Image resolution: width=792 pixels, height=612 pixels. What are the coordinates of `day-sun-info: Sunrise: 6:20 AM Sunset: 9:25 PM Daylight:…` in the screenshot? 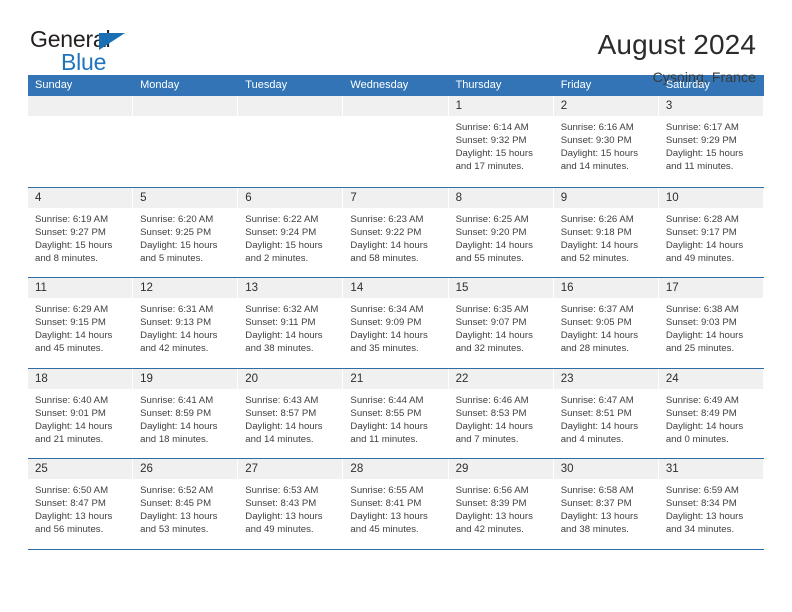 It's located at (185, 236).